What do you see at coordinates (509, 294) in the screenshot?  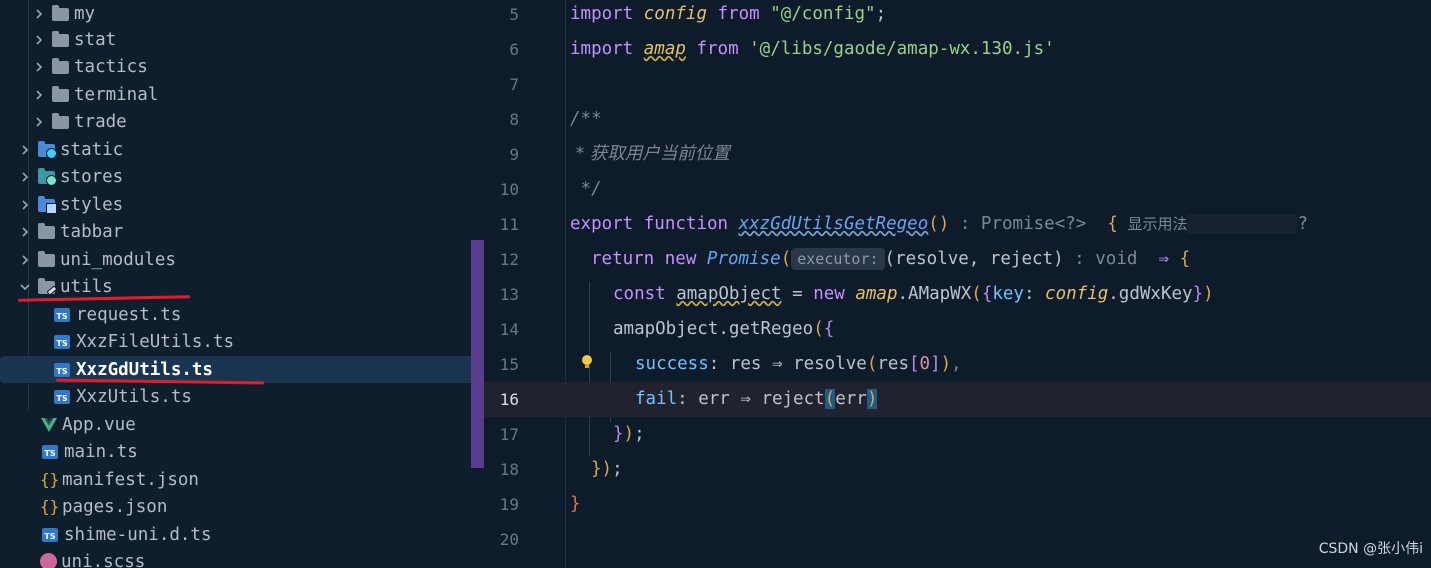 I see `line-number: 13` at bounding box center [509, 294].